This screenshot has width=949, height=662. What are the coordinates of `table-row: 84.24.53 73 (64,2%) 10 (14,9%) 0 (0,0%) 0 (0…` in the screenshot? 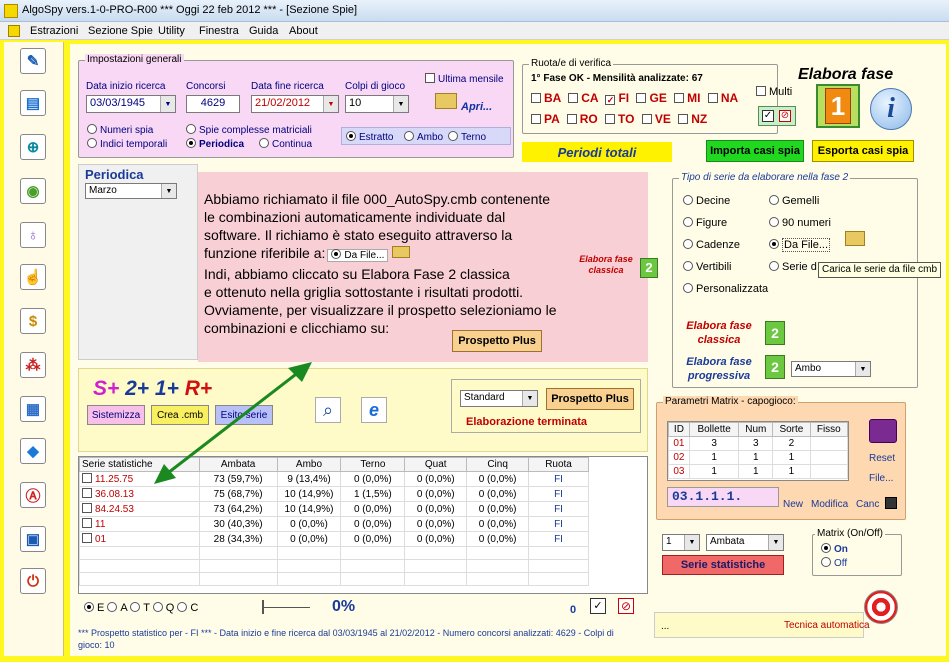 It's located at (334, 509).